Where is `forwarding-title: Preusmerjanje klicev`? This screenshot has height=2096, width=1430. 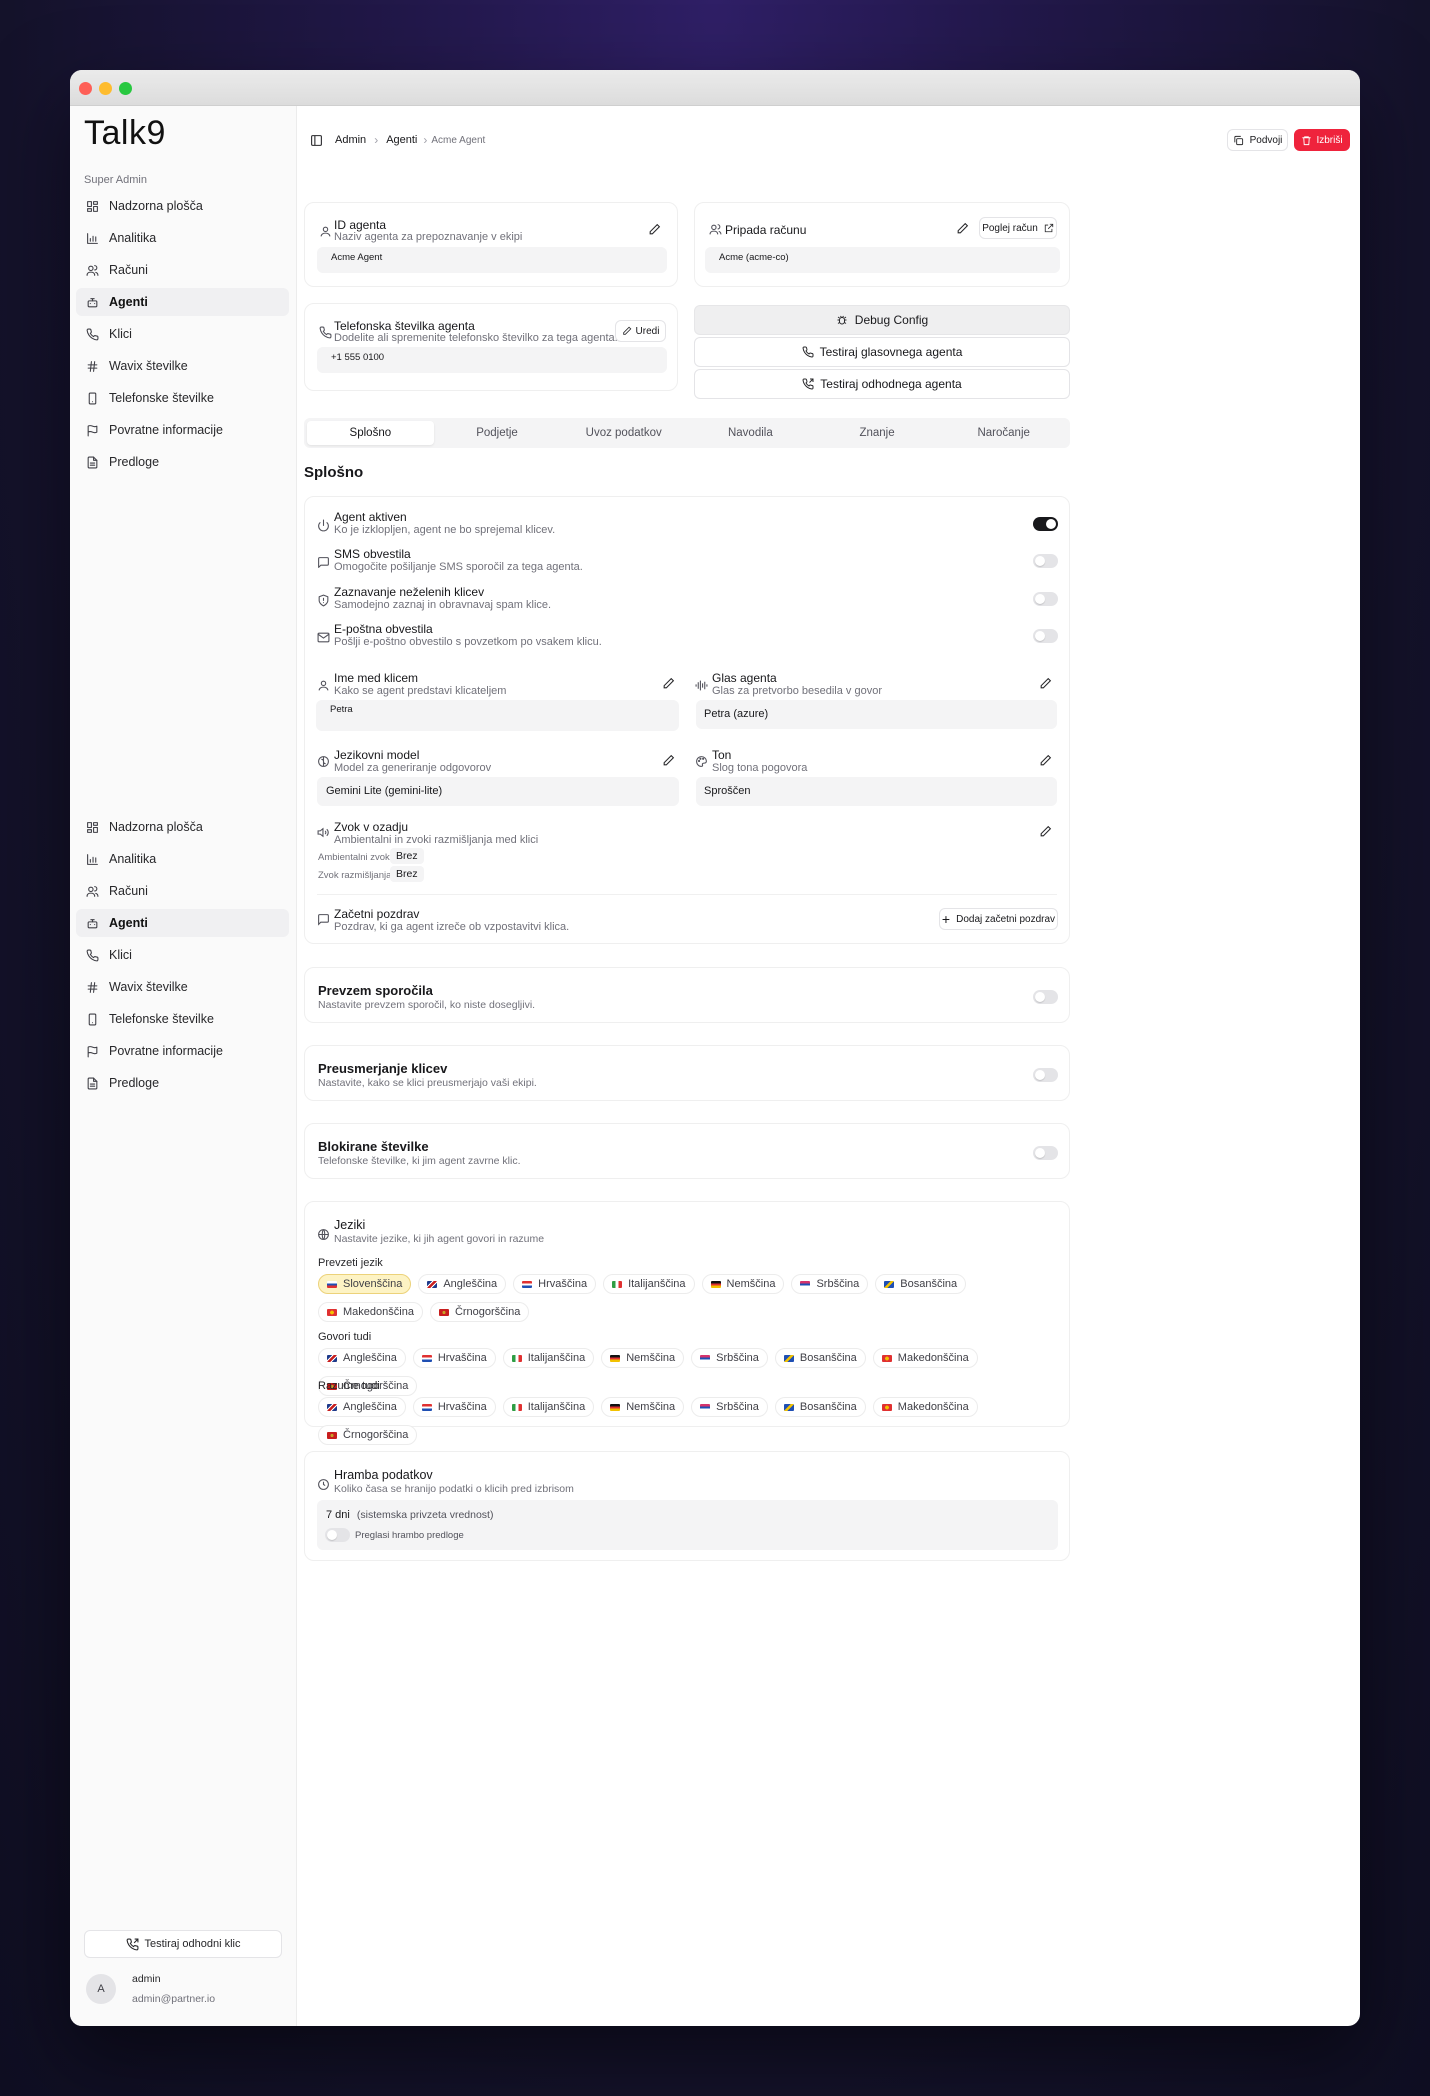
forwarding-title: Preusmerjanje klicev is located at coordinates (383, 1068).